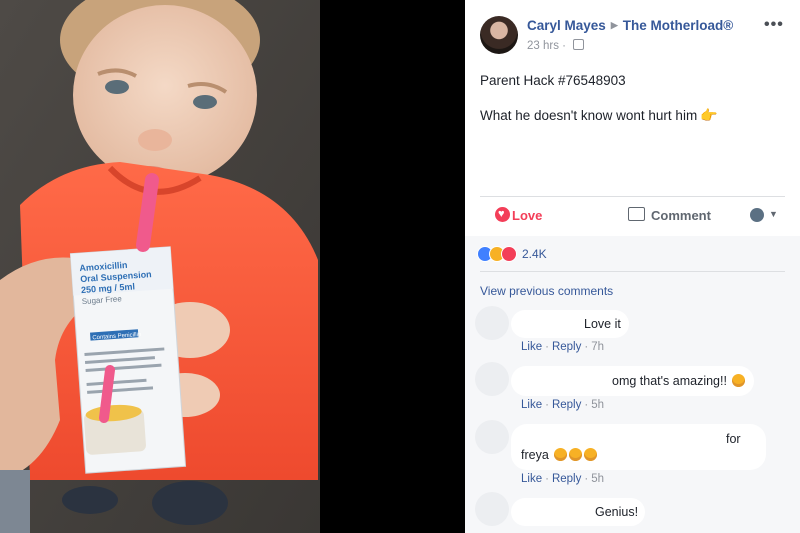  Describe the element at coordinates (636, 214) in the screenshot. I see `comment-icon` at that location.